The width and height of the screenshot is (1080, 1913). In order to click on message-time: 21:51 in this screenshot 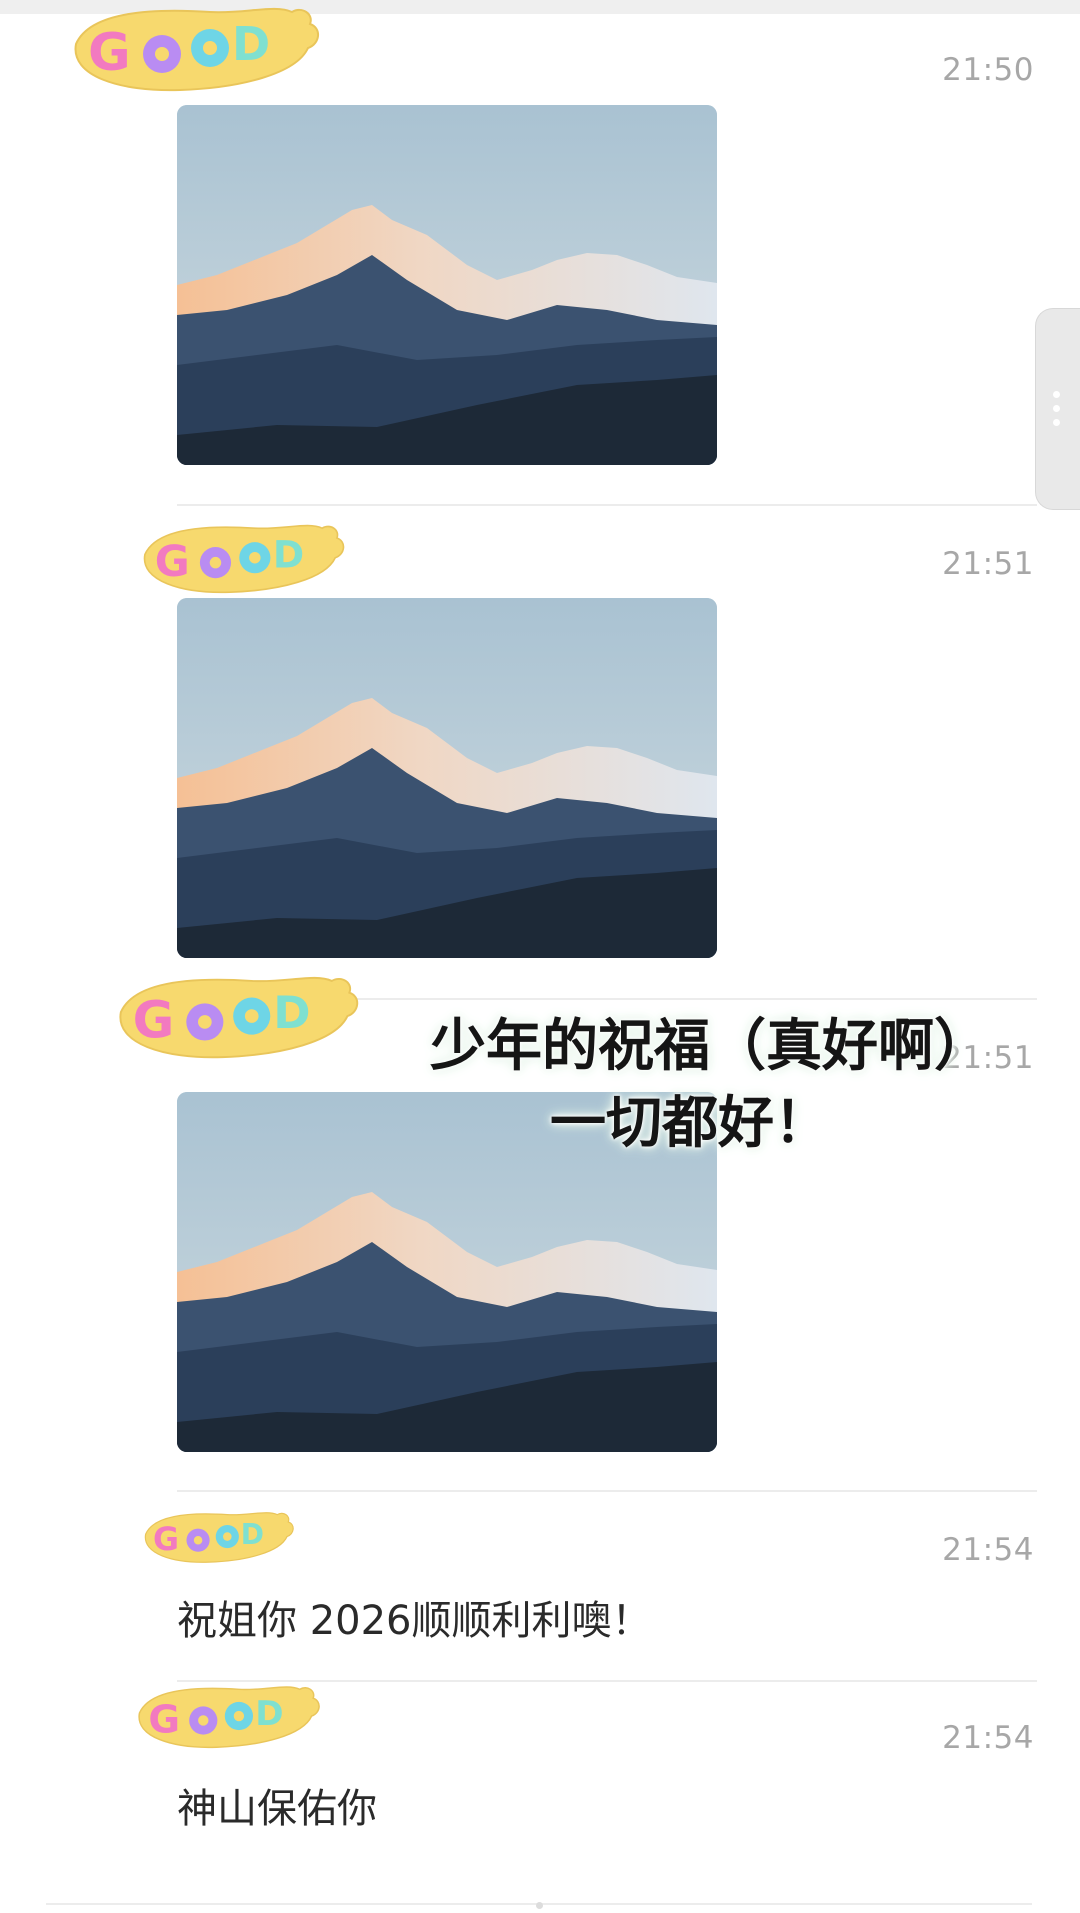, I will do `click(988, 564)`.